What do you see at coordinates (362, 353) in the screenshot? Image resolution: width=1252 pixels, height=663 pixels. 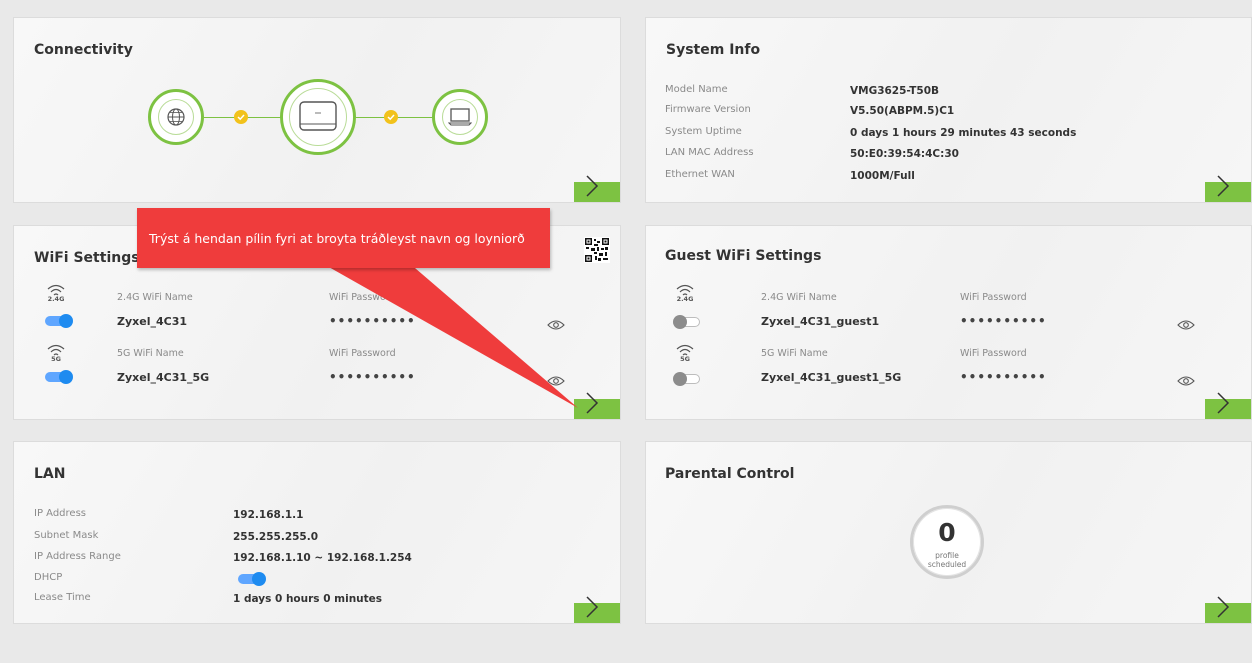 I see `wifi-5g-password-label: WiFi Password` at bounding box center [362, 353].